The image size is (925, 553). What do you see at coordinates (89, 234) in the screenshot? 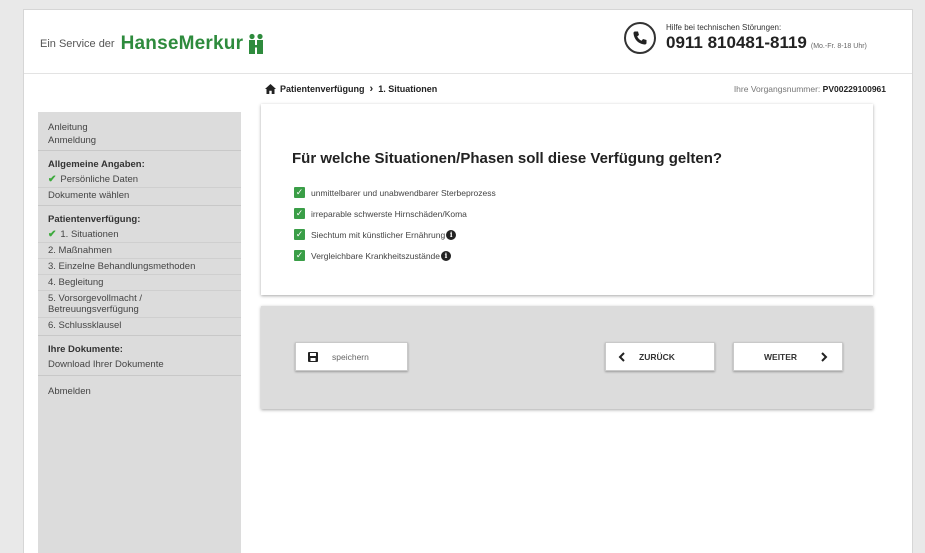
I see `sidebar-item-label: 1. Situationen` at bounding box center [89, 234].